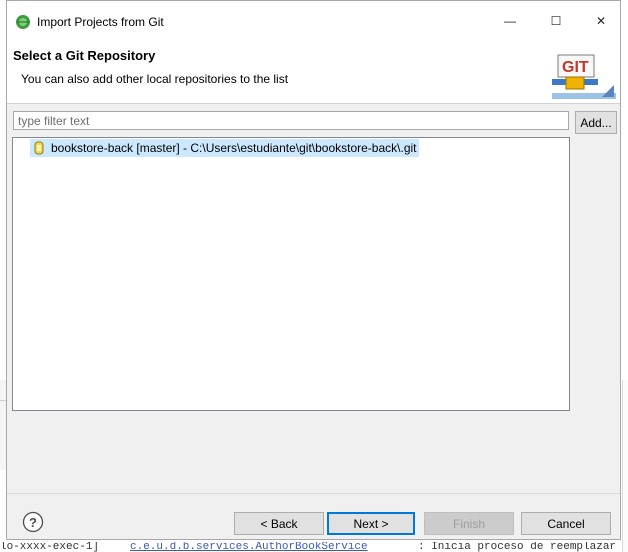  I want to click on title-bar: Import Projects from Git — ☐ ✕, so click(313, 21).